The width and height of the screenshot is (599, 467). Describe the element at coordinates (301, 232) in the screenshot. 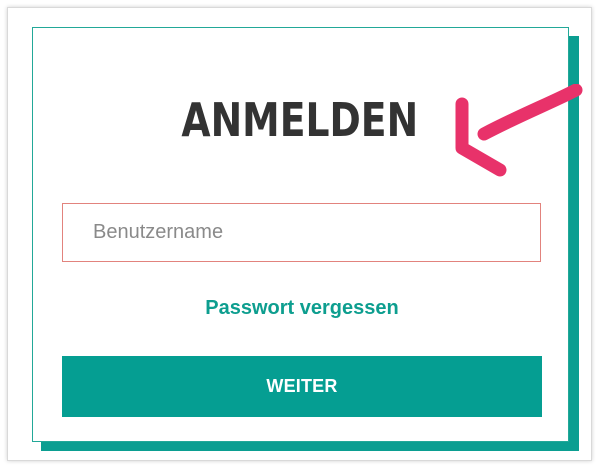

I see `username-input` at that location.